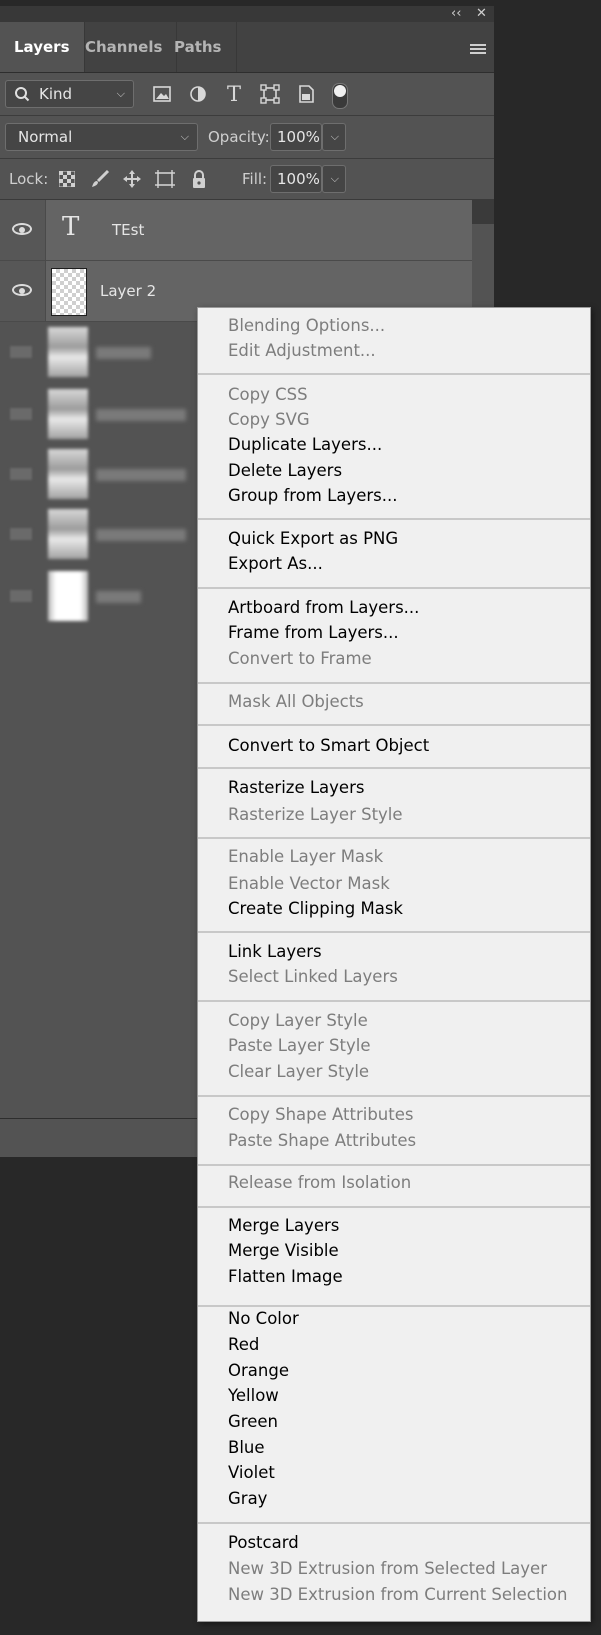 This screenshot has height=1635, width=601. I want to click on adjustment-filter-icon, so click(198, 94).